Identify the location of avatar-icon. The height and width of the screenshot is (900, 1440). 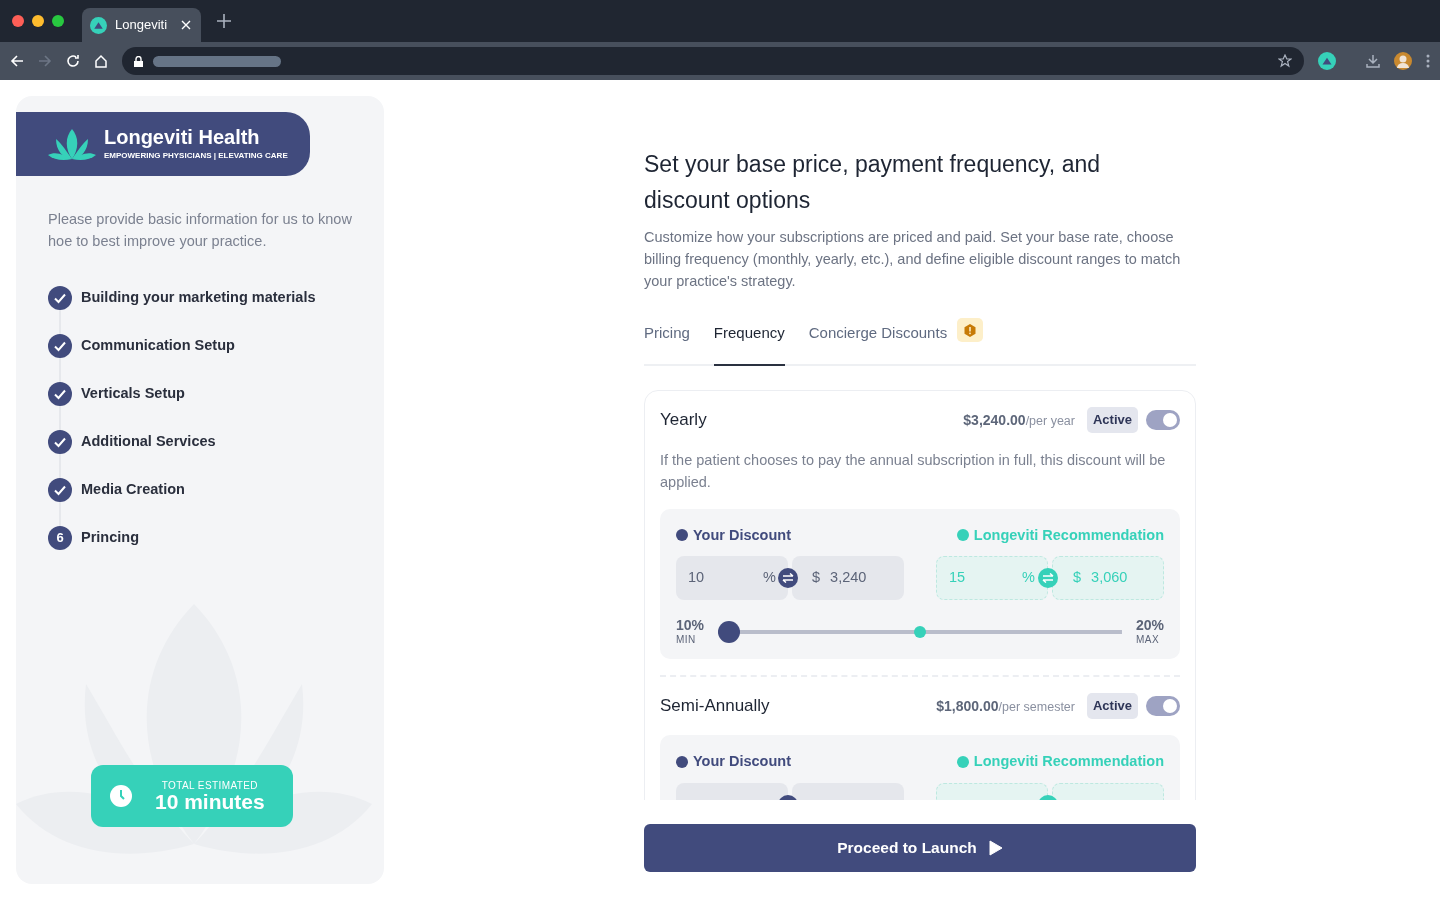
(1403, 61).